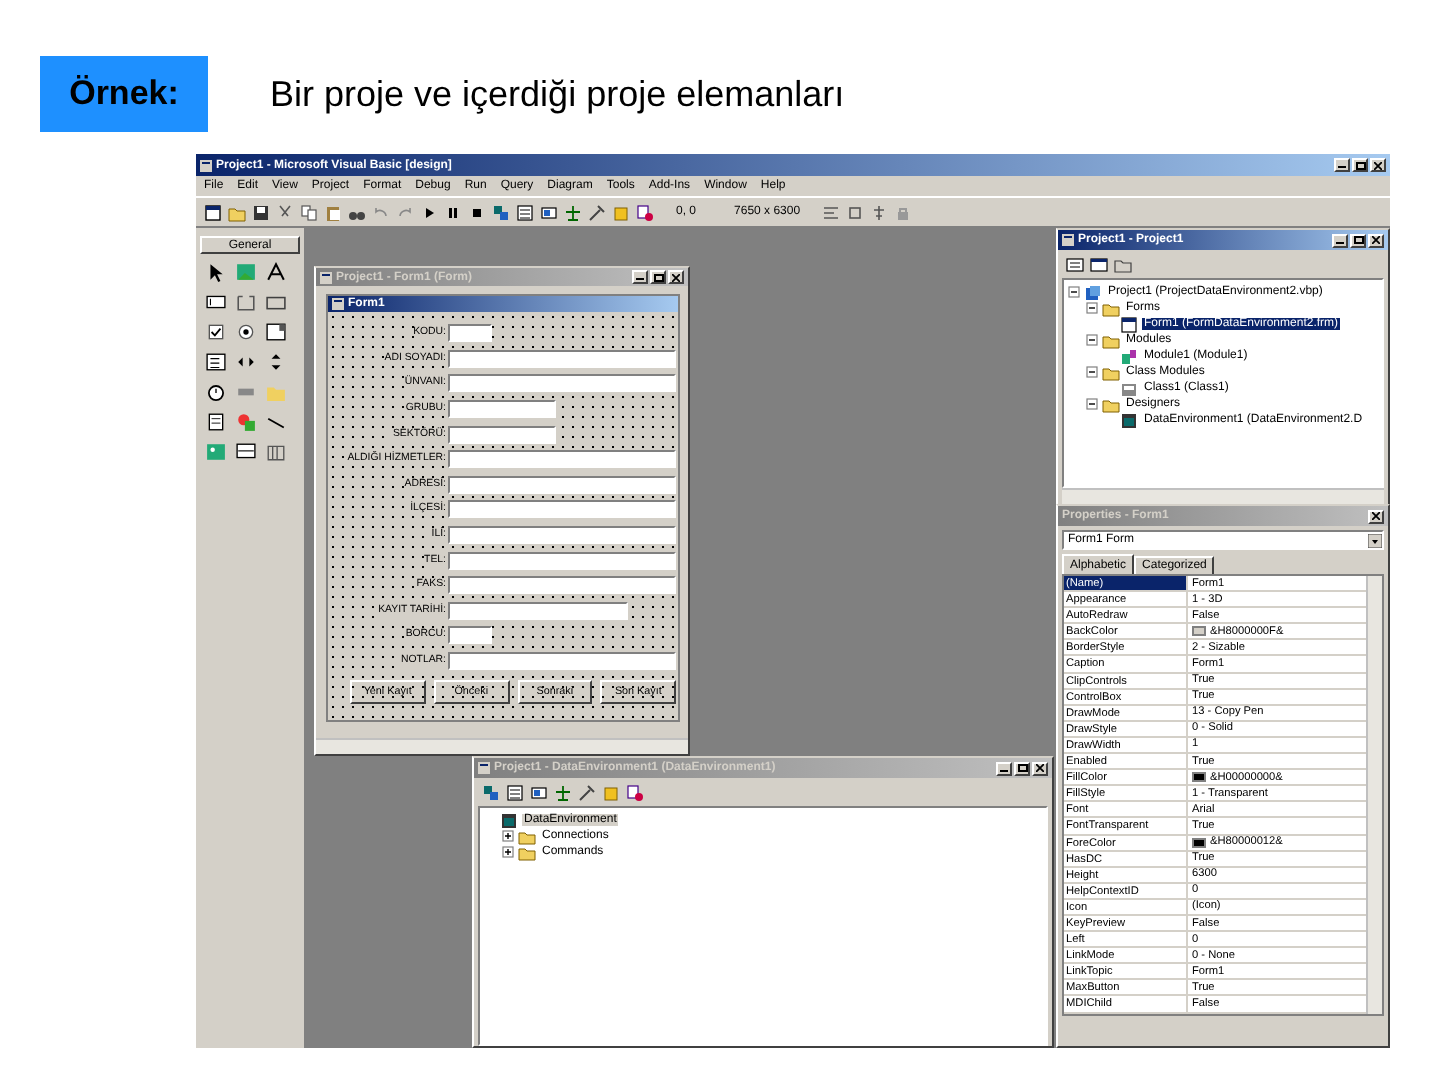  I want to click on folder-icon, so click(1123, 264).